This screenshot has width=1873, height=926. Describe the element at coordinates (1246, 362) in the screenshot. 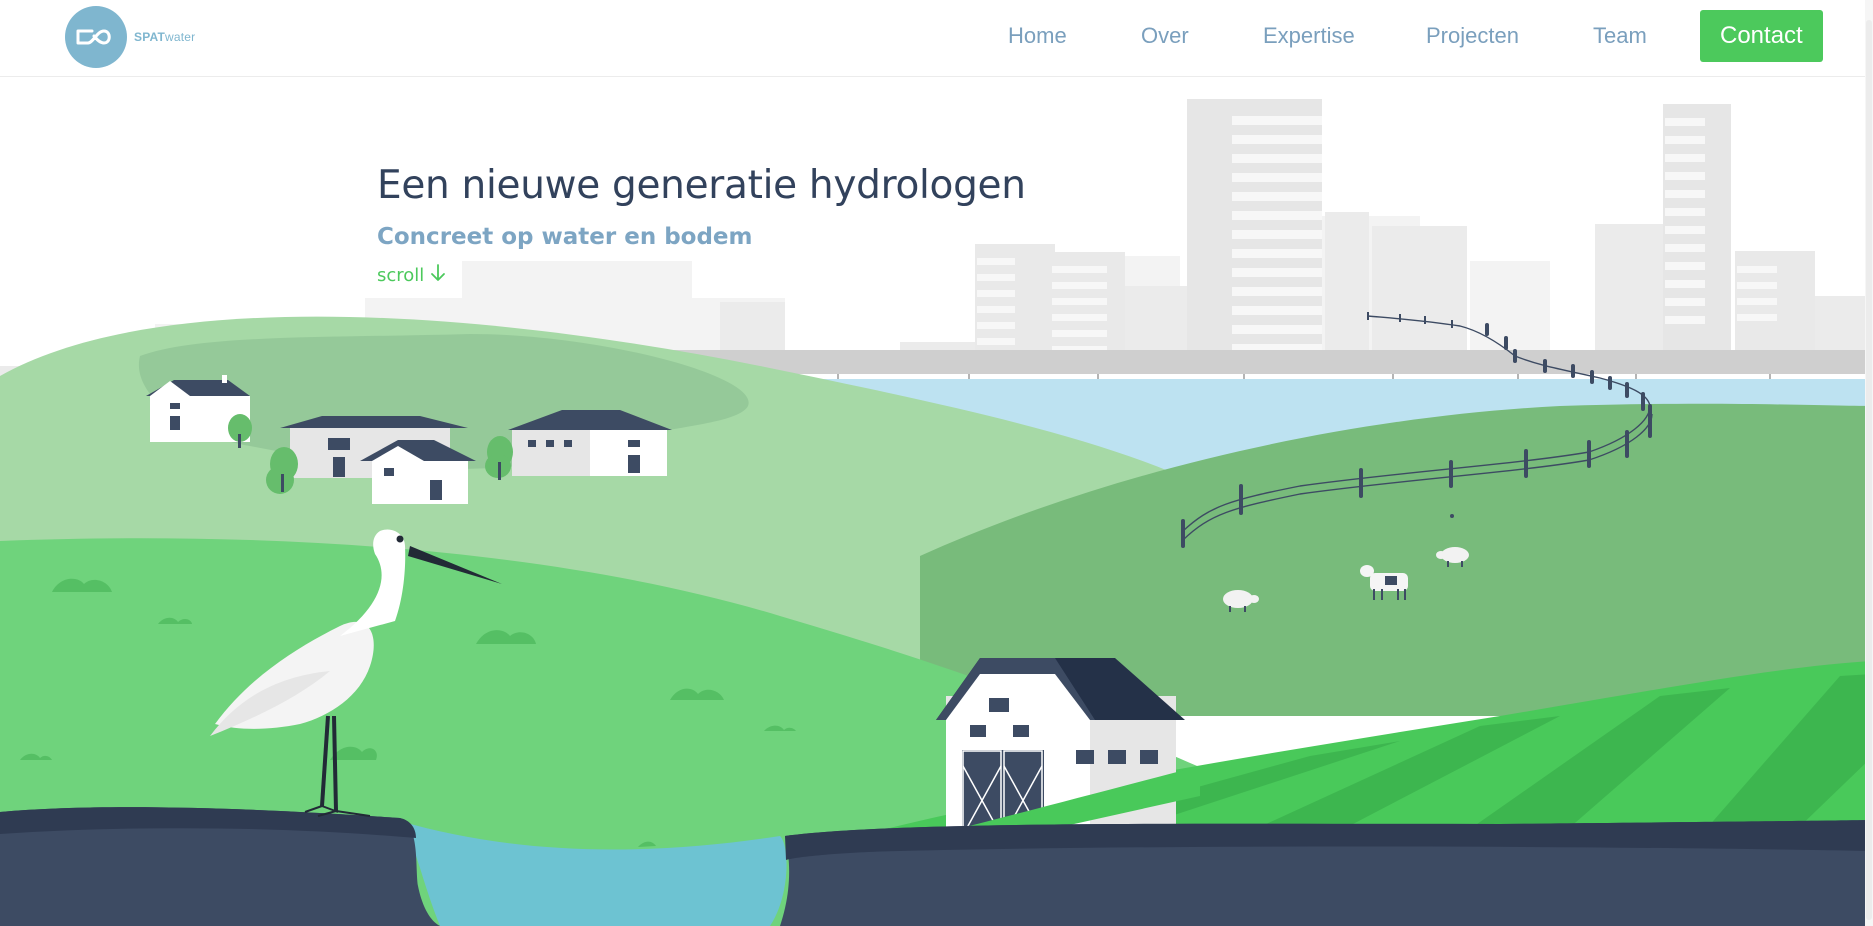

I see `dike-wall` at that location.